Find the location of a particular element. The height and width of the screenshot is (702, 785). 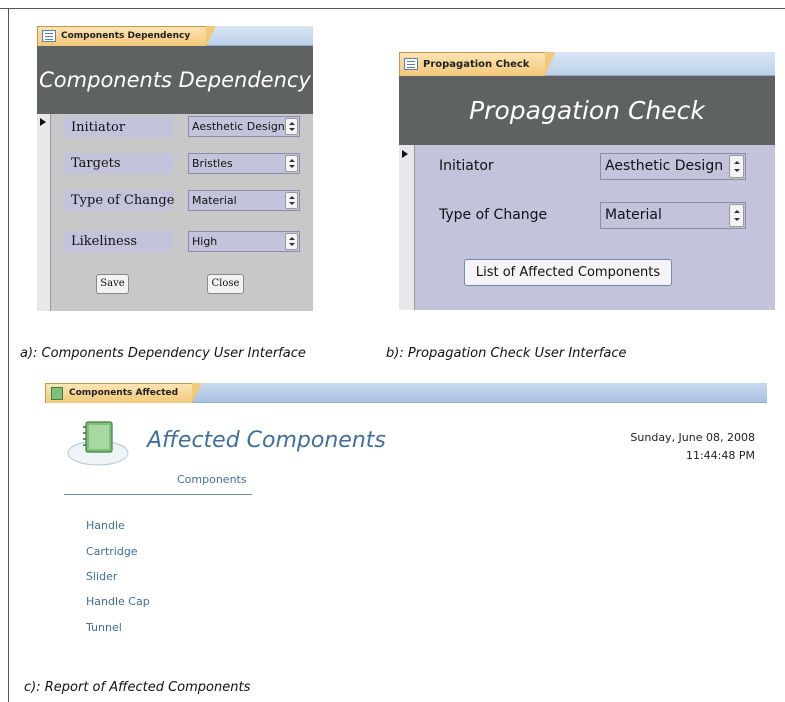

list-affected-components-button: List of Affected Components is located at coordinates (568, 272).